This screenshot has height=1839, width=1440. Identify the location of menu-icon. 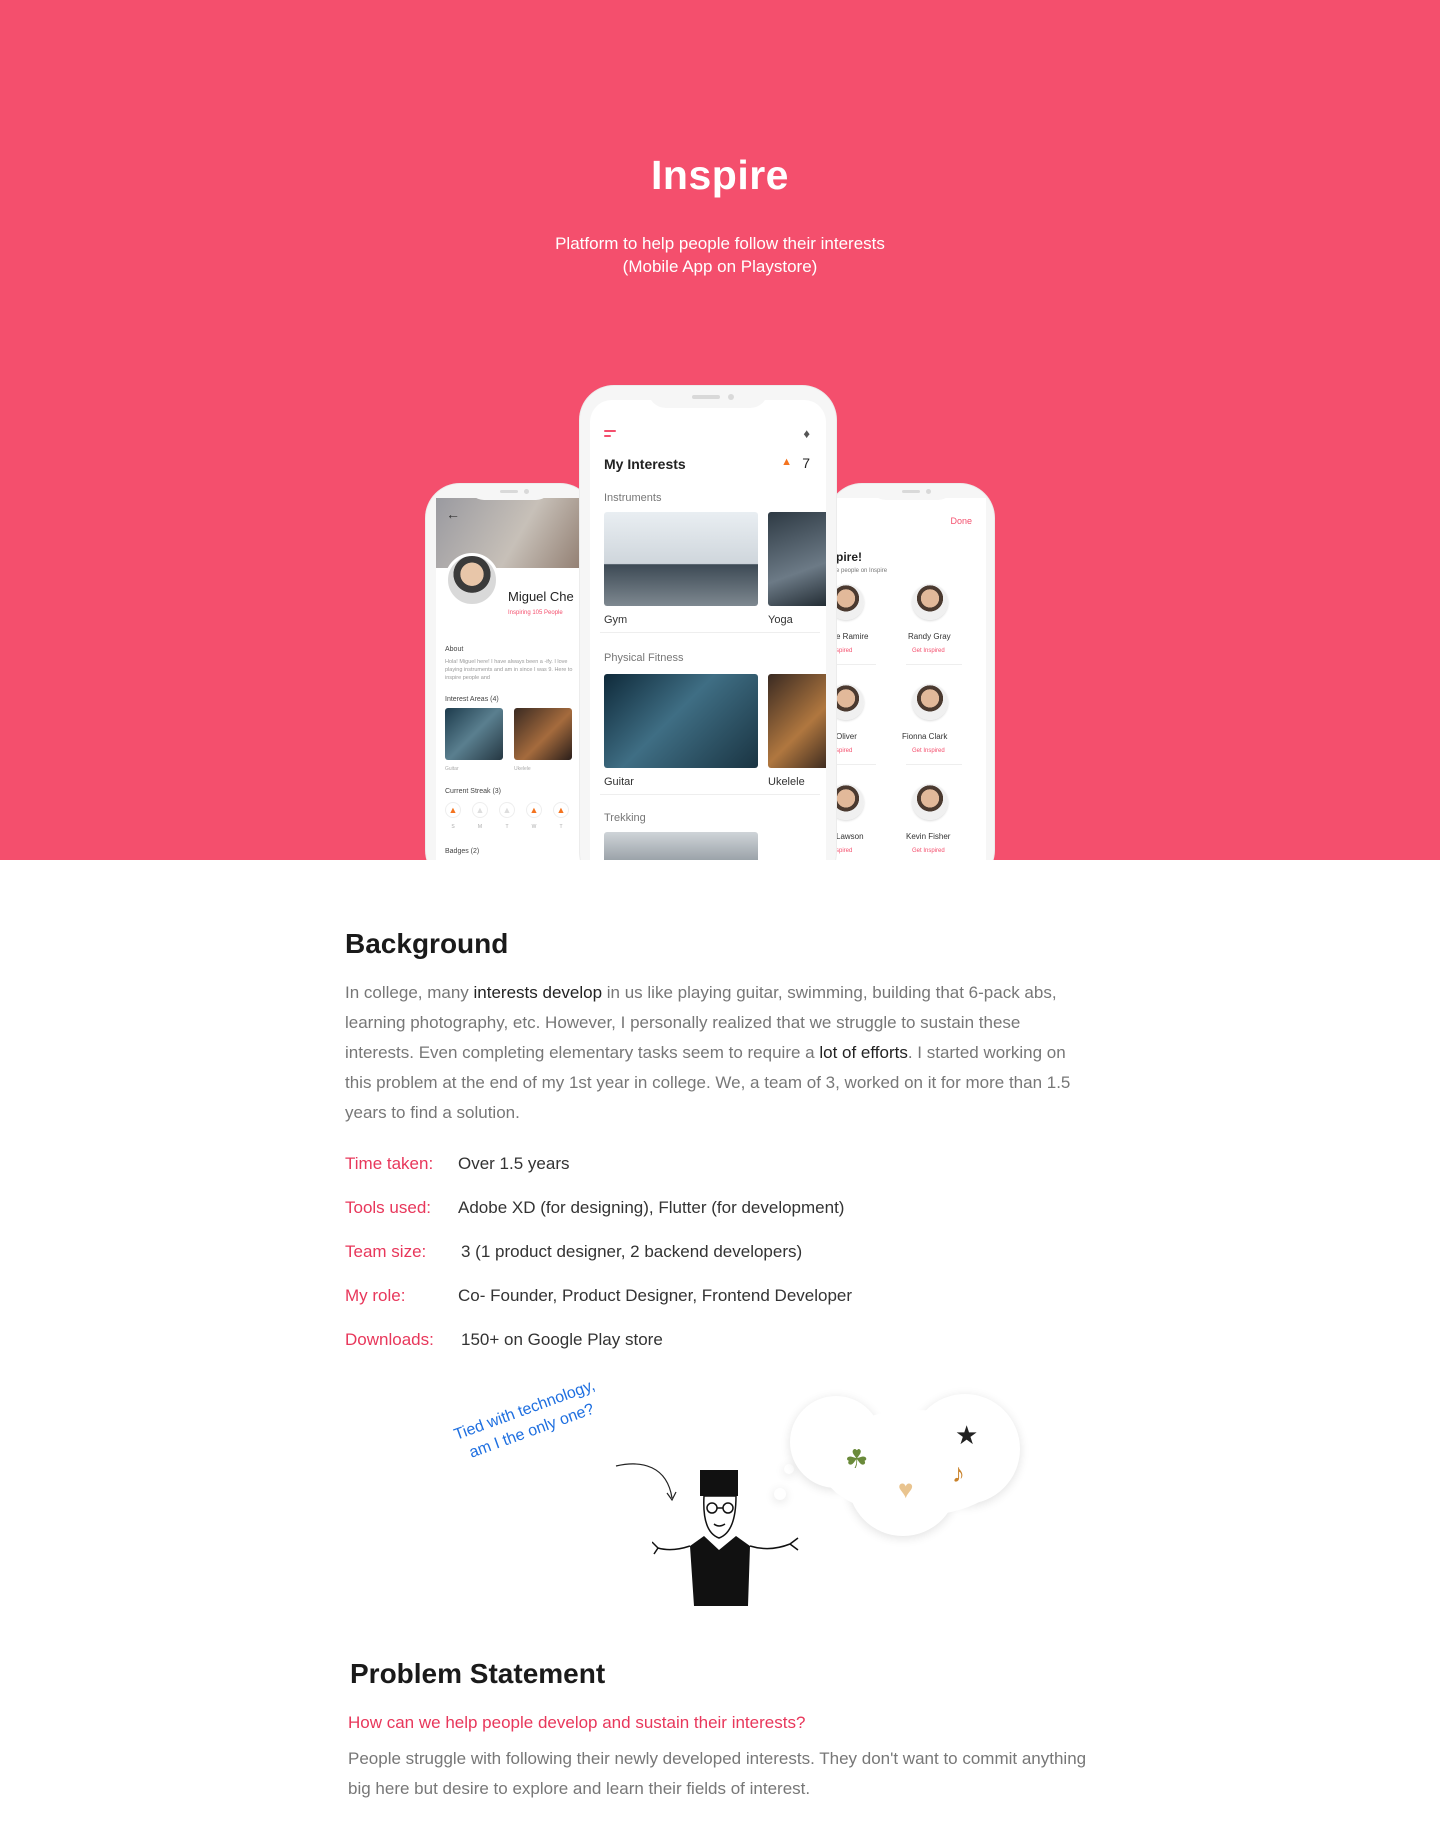
(610, 435).